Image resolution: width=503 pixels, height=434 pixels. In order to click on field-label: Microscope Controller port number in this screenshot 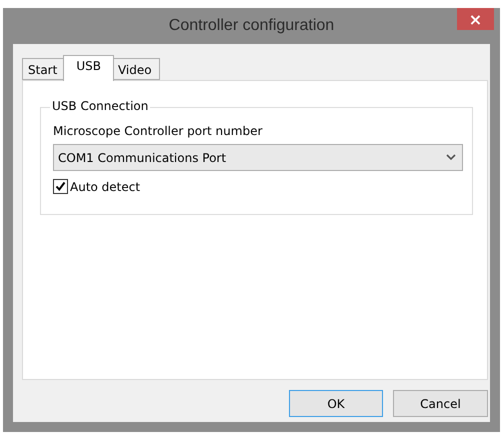, I will do `click(158, 131)`.